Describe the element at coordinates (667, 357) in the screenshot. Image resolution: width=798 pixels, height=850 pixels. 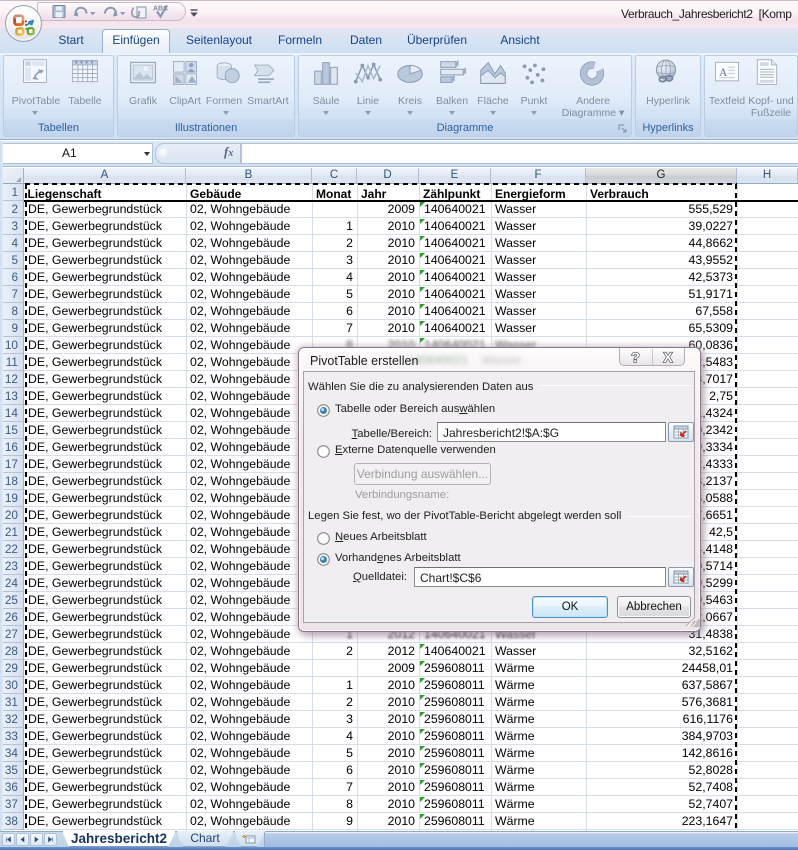
I see `svg-text: X` at that location.